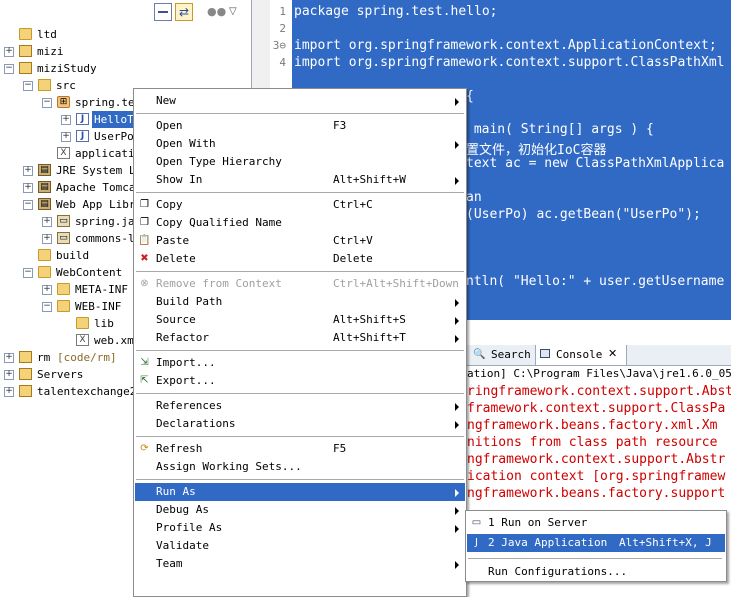 The width and height of the screenshot is (731, 597). Describe the element at coordinates (511, 354) in the screenshot. I see `tab-search: Search` at that location.